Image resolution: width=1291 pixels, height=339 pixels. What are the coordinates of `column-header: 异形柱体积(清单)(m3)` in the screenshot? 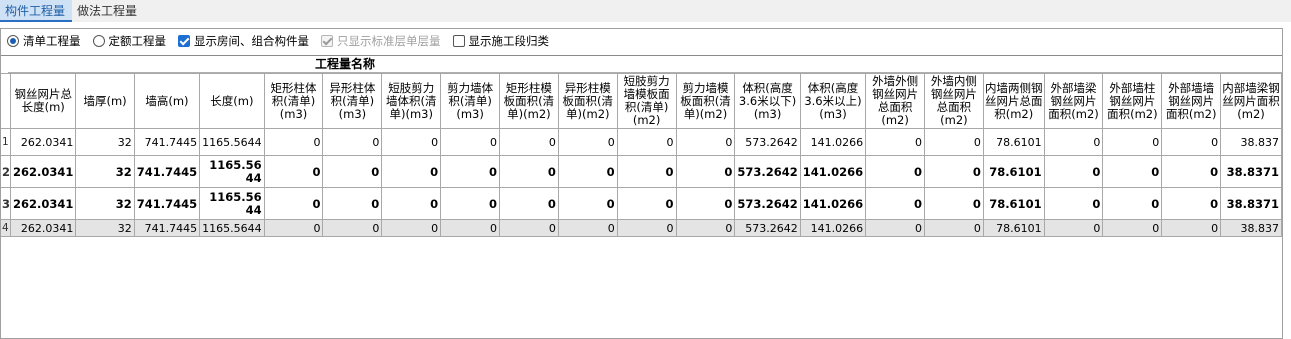 It's located at (352, 101).